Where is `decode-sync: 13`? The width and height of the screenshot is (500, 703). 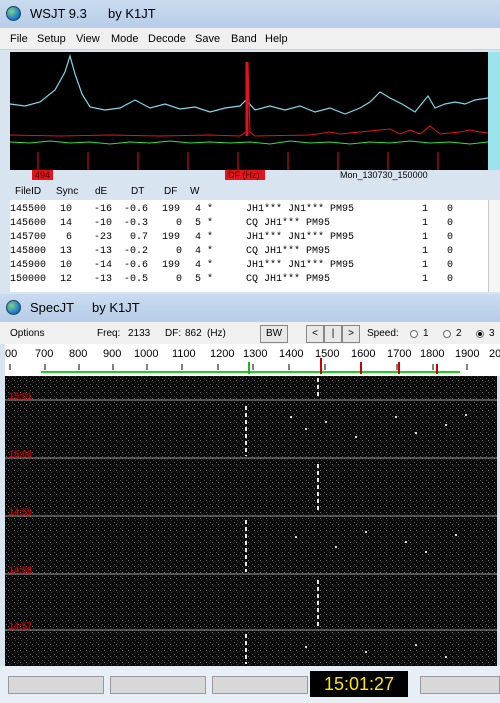
decode-sync: 13 is located at coordinates (66, 251).